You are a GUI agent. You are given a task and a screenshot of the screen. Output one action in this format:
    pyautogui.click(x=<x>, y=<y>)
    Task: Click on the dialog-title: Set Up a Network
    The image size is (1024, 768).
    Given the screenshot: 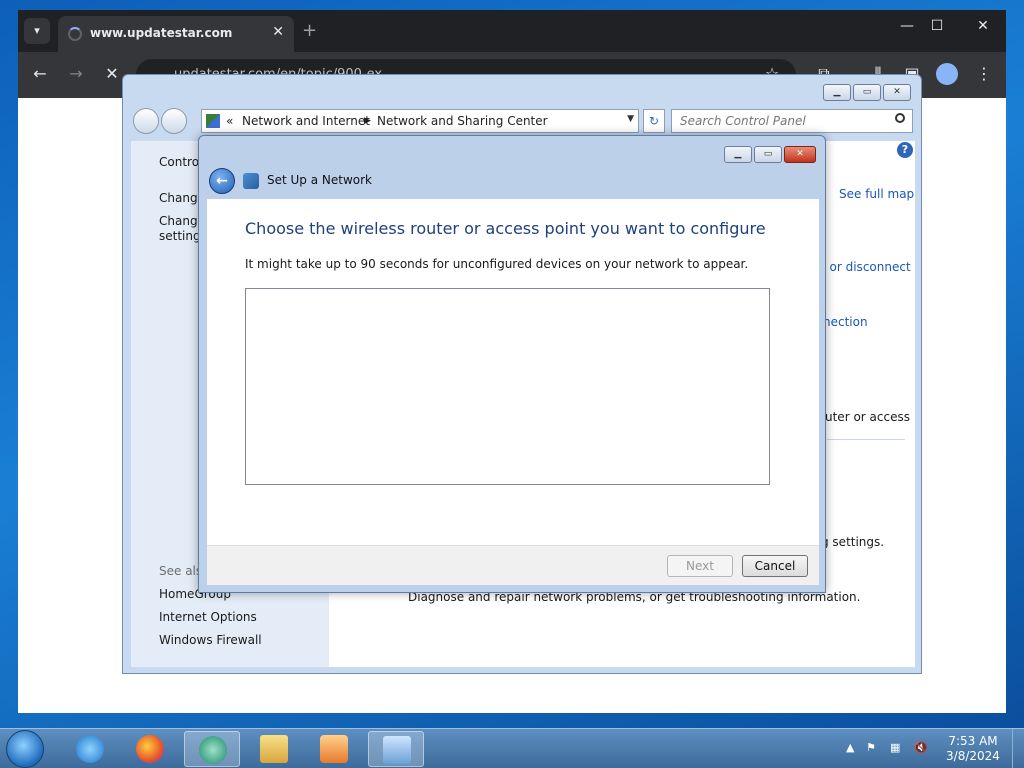 What is the action you would take?
    pyautogui.click(x=320, y=180)
    